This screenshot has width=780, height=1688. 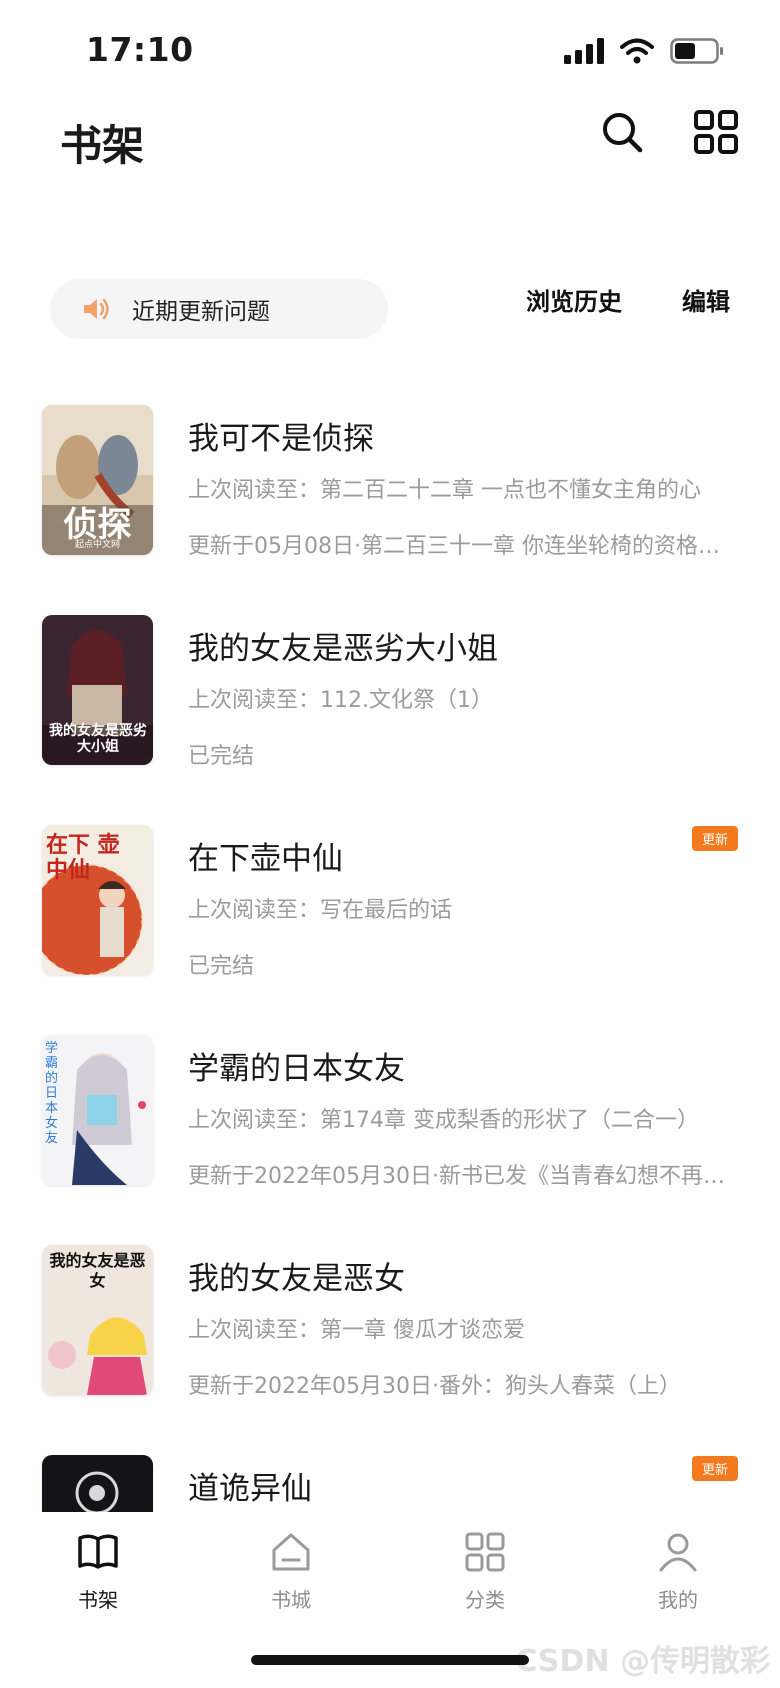 What do you see at coordinates (343, 649) in the screenshot?
I see `book-title: 我的女友是恶劣大小姐` at bounding box center [343, 649].